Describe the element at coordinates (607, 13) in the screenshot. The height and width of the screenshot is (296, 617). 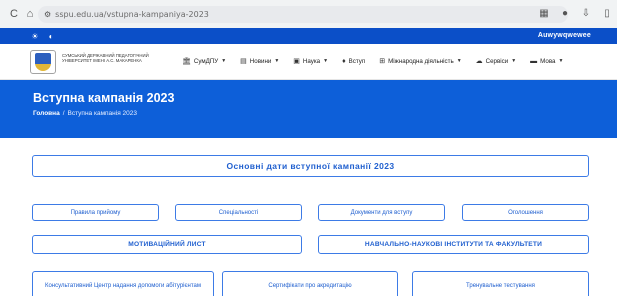
I see `sidebar-icon: ▯` at that location.